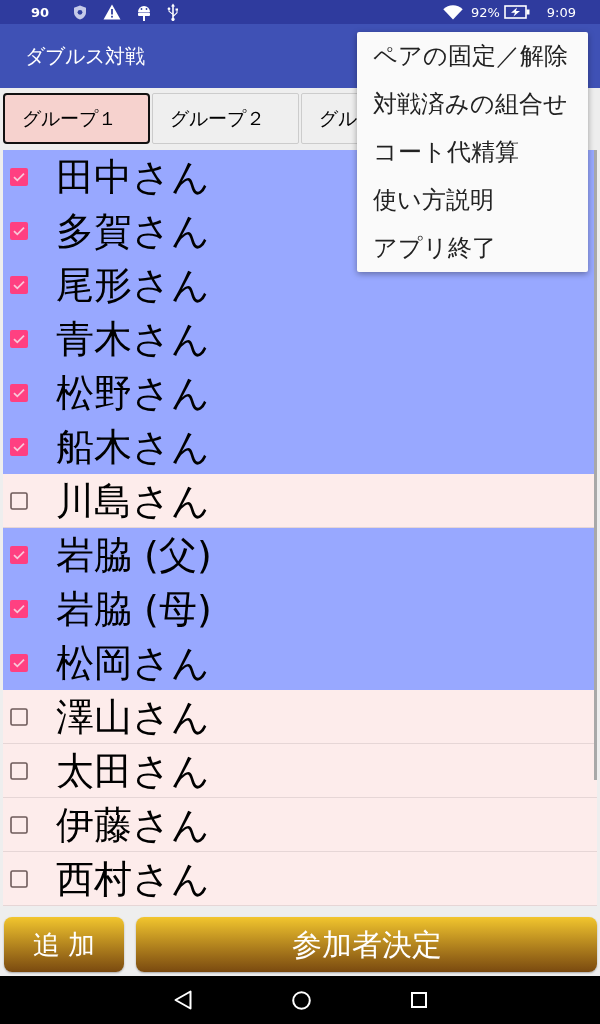 This screenshot has height=1024, width=600. I want to click on notification-count: 90, so click(40, 12).